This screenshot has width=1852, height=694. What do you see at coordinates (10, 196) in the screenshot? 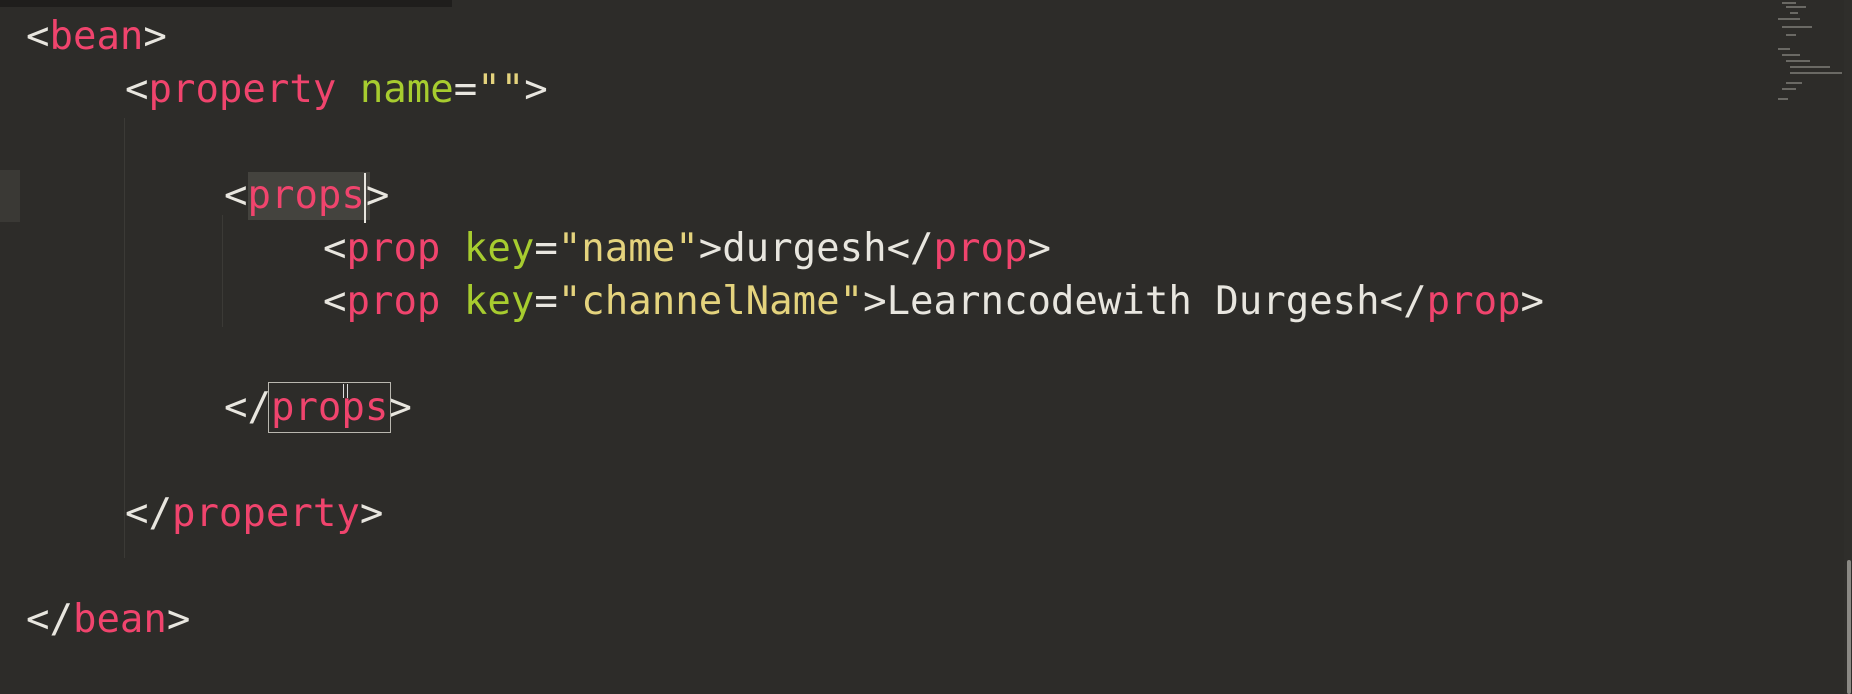
I see `current-line-gutter-marker` at bounding box center [10, 196].